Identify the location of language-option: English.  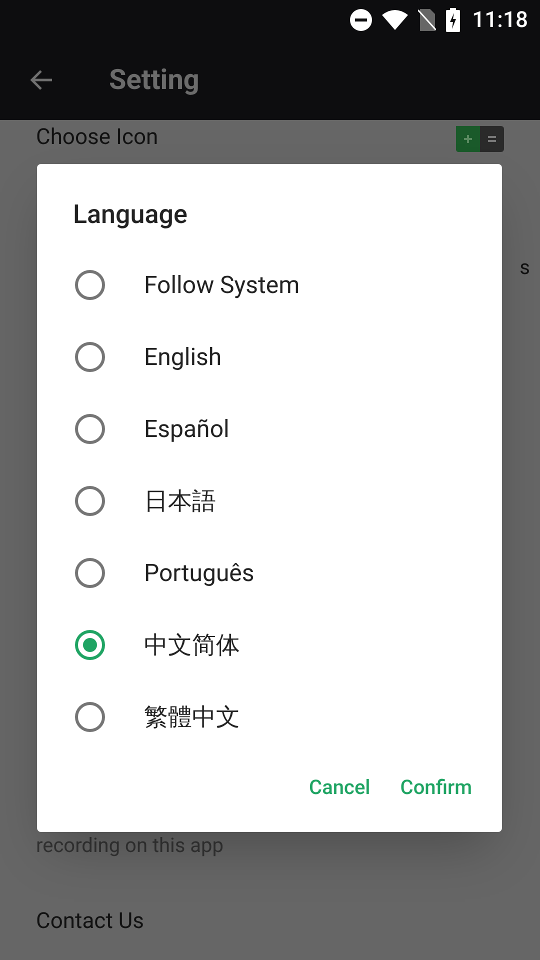
(183, 357).